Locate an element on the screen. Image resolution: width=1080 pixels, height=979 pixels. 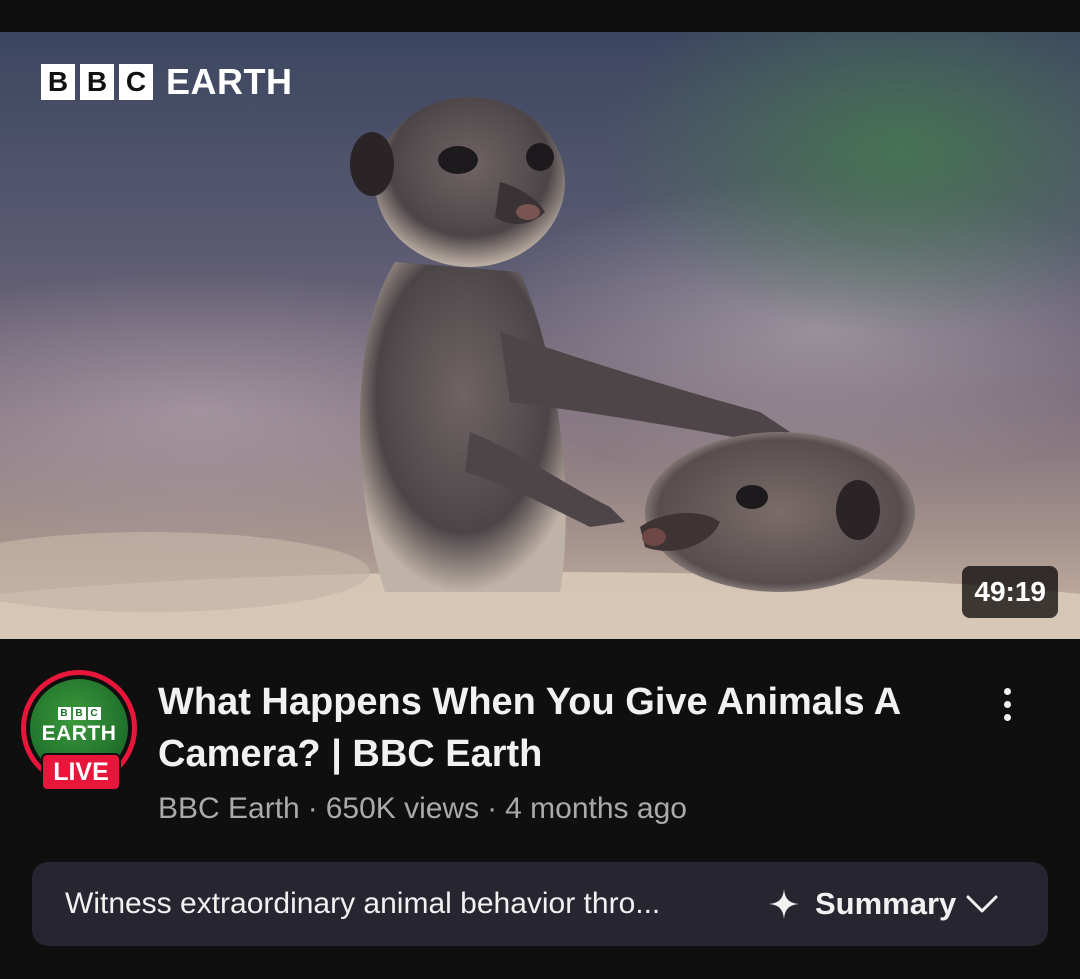
view-count: 650K views is located at coordinates (402, 808).